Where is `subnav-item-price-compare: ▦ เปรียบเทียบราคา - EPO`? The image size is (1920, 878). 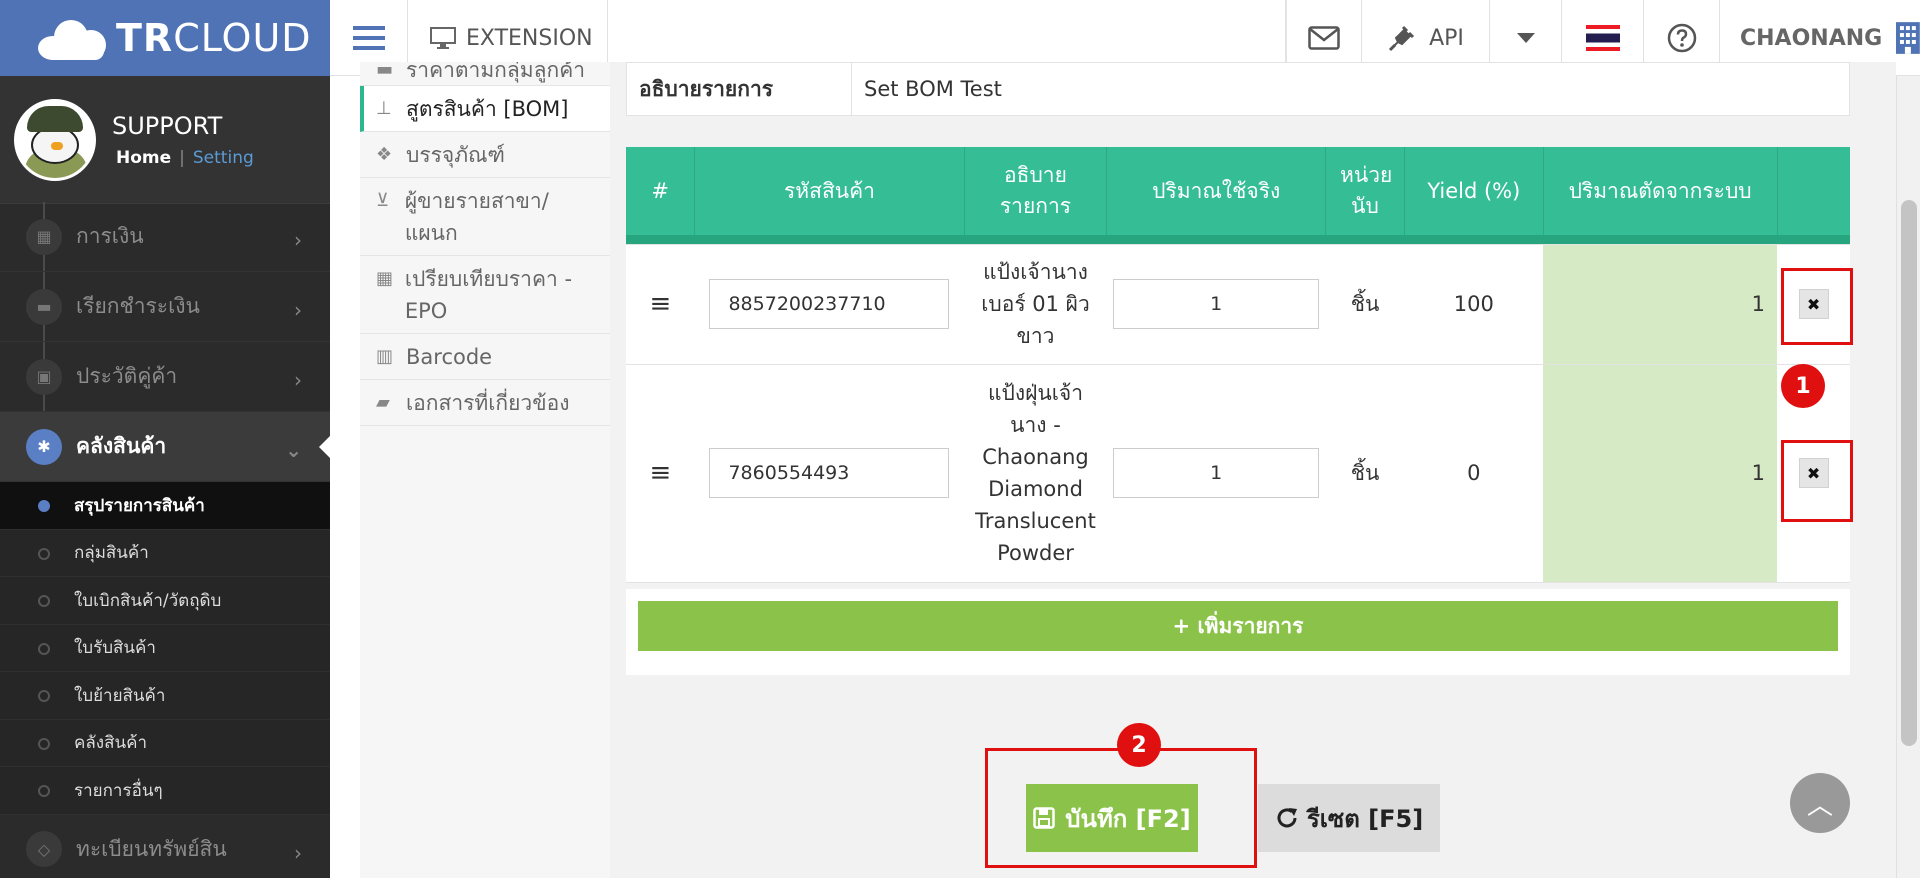
subnav-item-price-compare: ▦ เปรียบเทียบราคา - EPO is located at coordinates (485, 295).